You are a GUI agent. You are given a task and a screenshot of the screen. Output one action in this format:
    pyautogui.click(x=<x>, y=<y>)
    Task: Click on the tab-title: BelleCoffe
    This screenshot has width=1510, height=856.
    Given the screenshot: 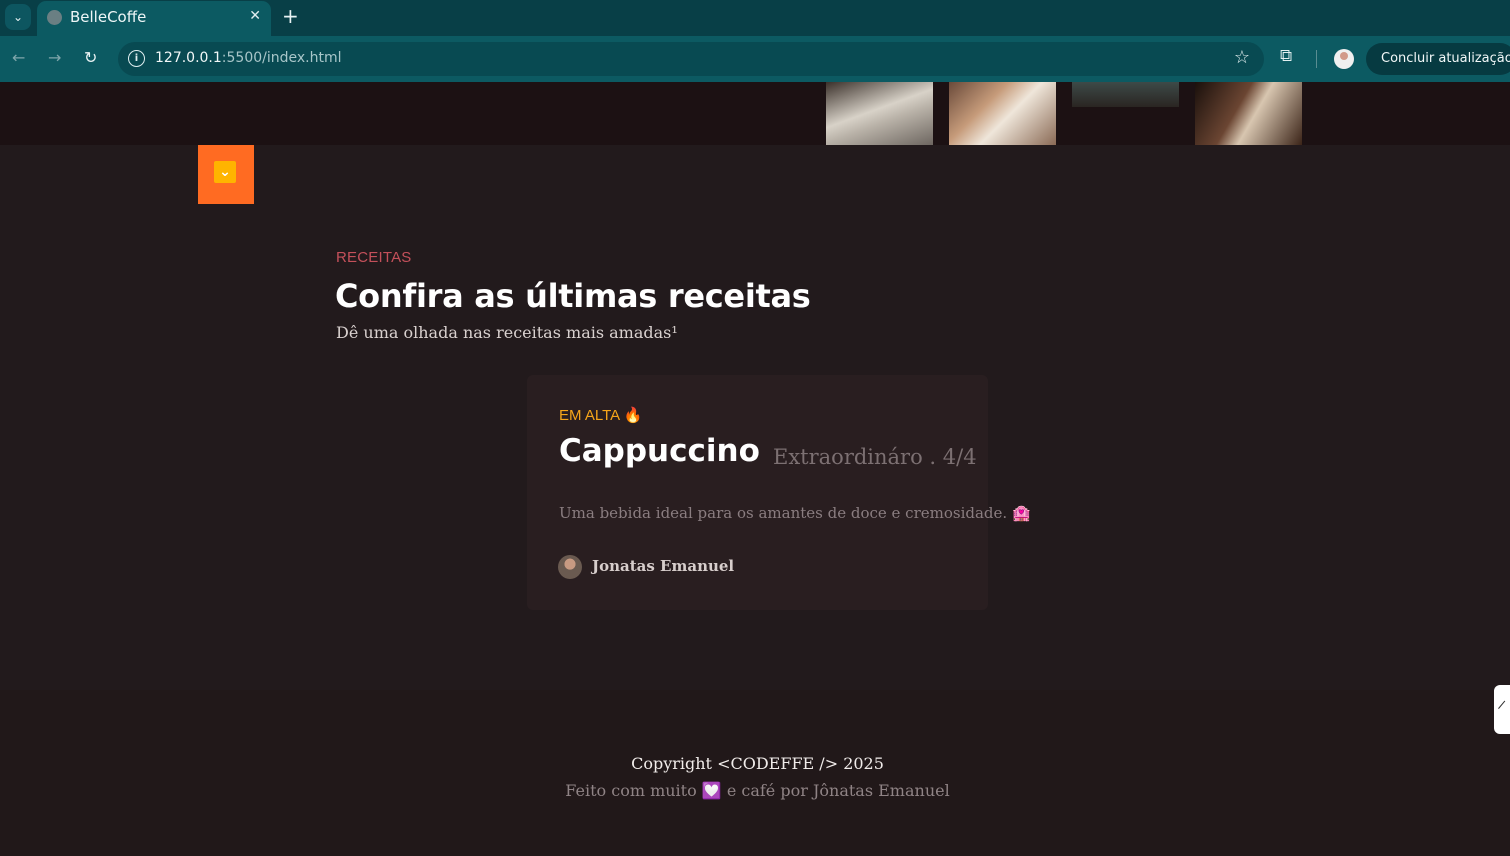 What is the action you would take?
    pyautogui.click(x=108, y=17)
    